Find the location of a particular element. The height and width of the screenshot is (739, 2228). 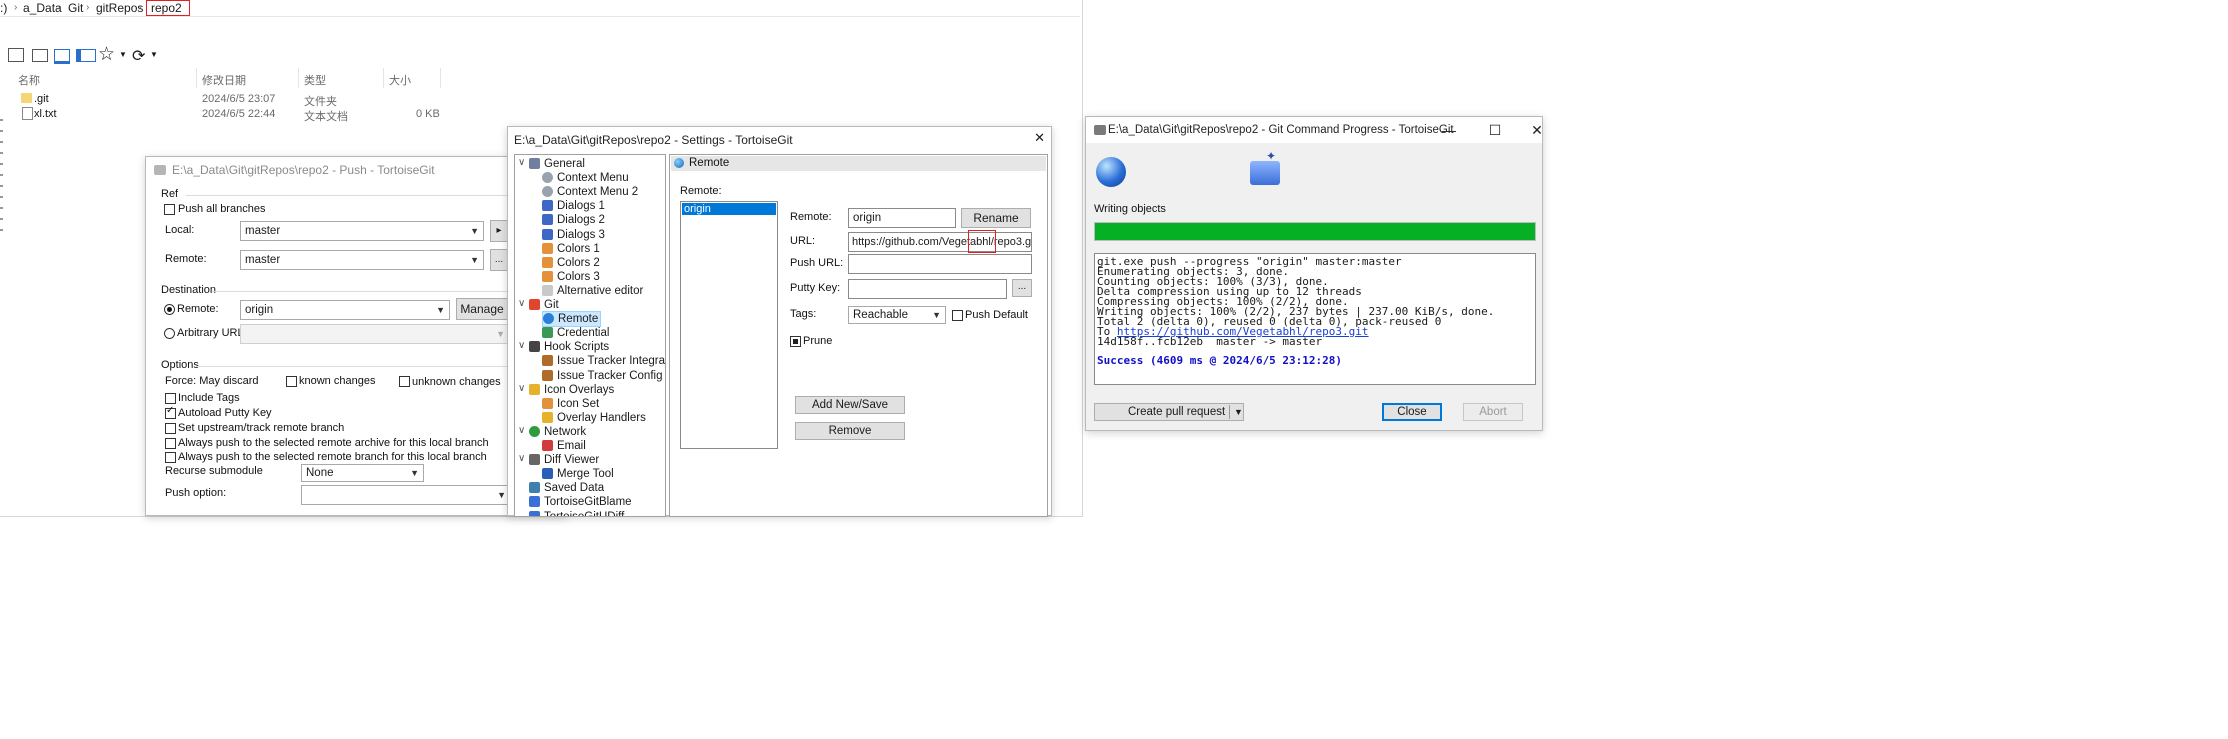

dest-remote-radio is located at coordinates (169, 309).